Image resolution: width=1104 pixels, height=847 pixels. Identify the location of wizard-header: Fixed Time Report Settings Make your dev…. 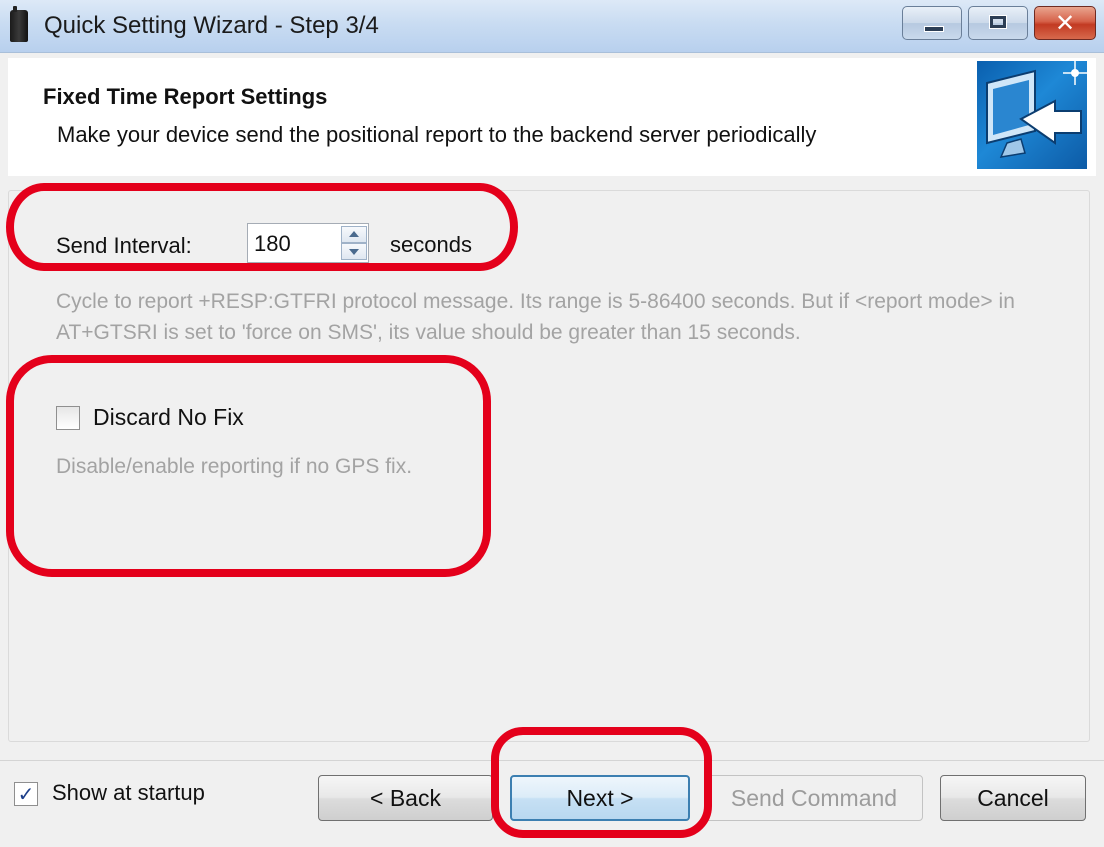
(552, 117).